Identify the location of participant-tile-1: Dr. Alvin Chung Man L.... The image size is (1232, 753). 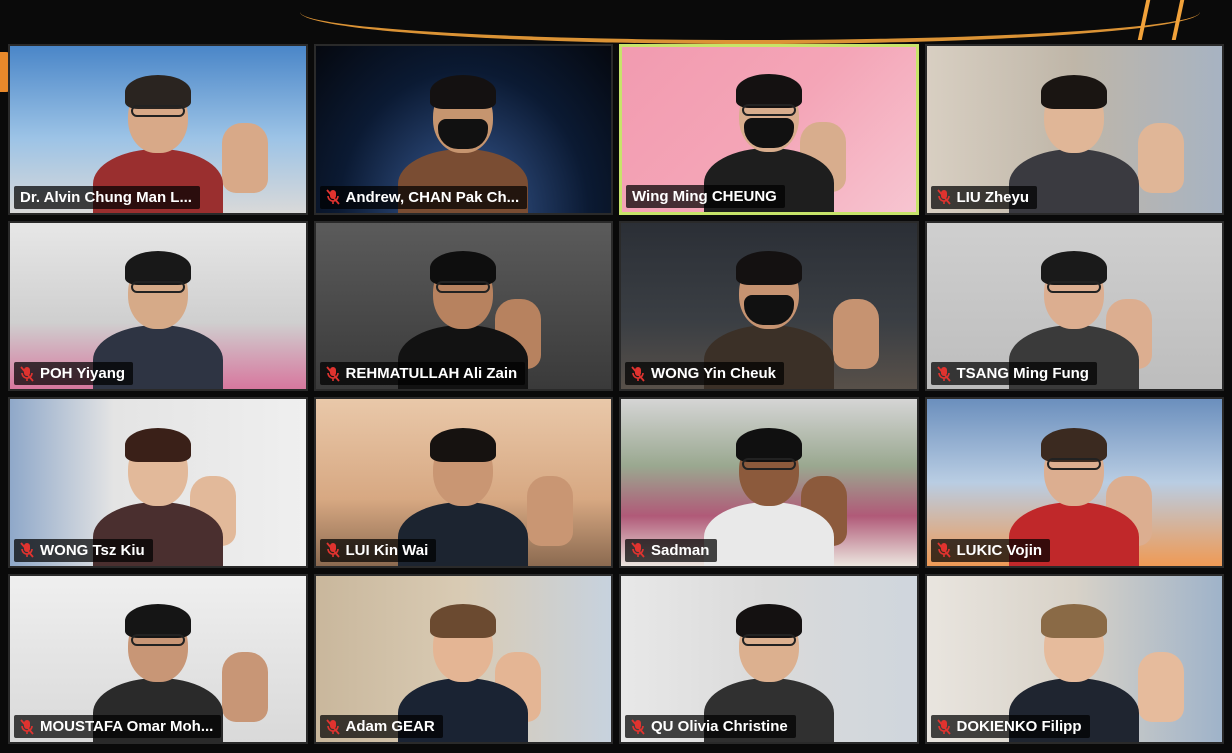
(158, 129).